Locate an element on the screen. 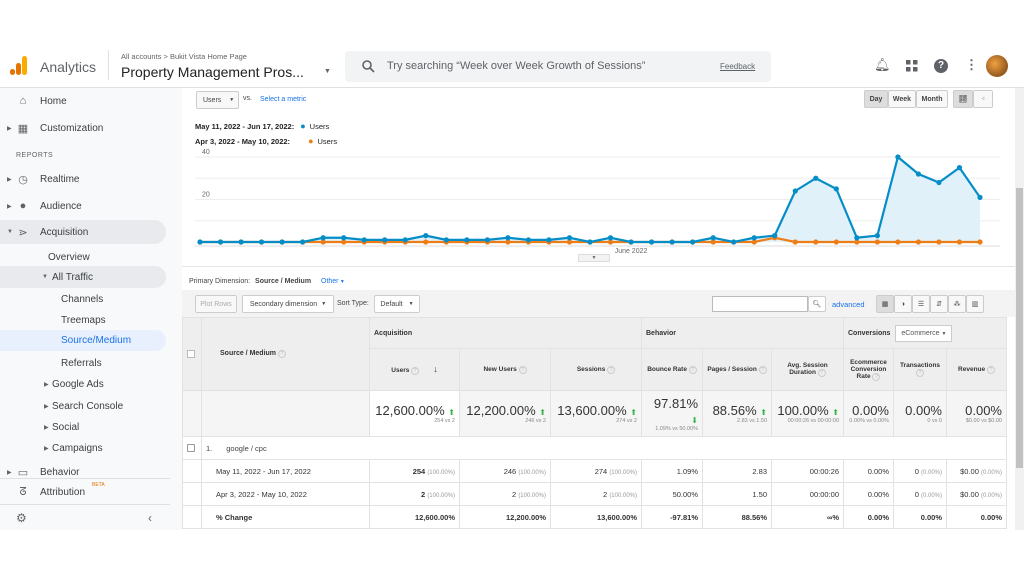 The height and width of the screenshot is (576, 1024). column-header: New Users ? is located at coordinates (505, 369).